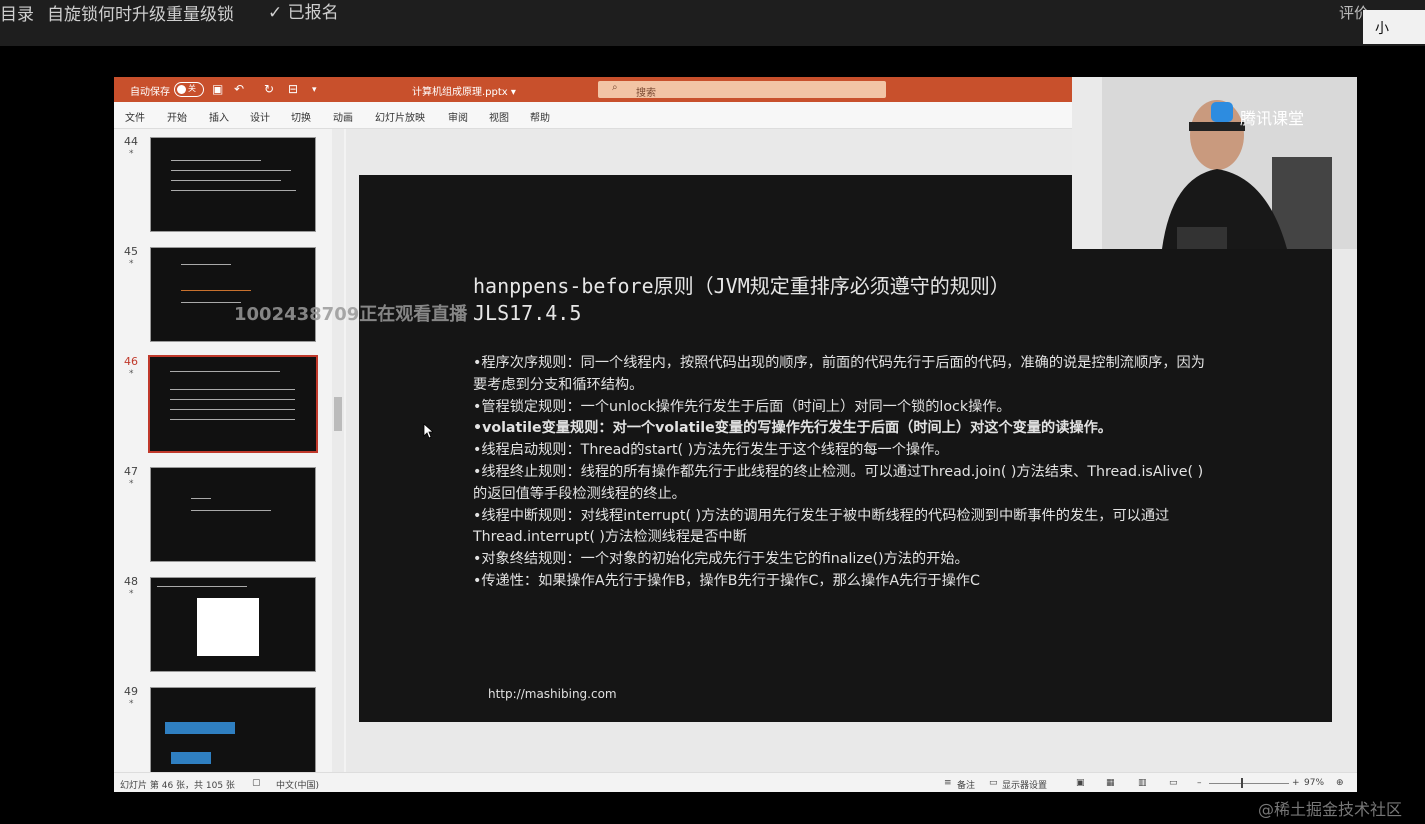  What do you see at coordinates (1024, 784) in the screenshot?
I see `display-settings-button: 显示器设置` at bounding box center [1024, 784].